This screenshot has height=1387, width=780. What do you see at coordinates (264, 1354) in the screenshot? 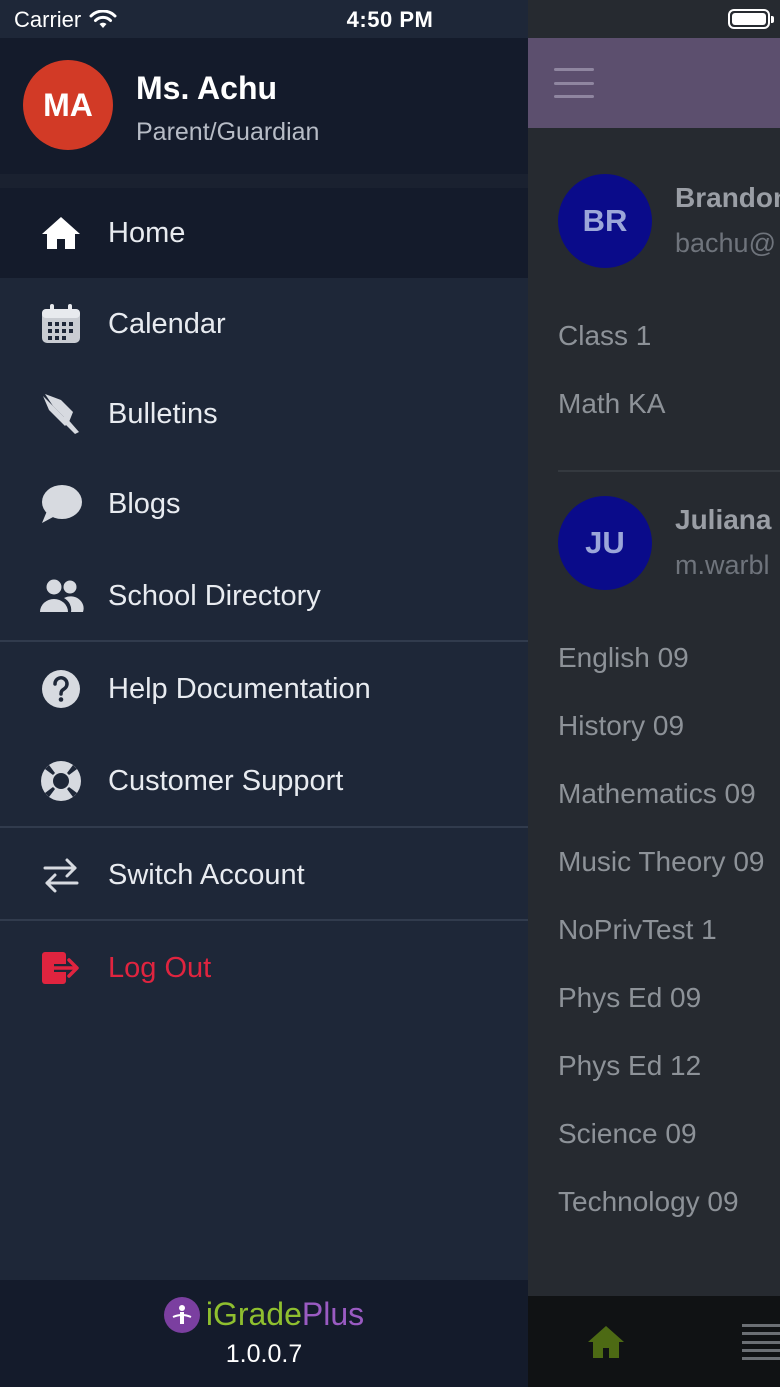
I see `app-version: 1.0.0.7` at bounding box center [264, 1354].